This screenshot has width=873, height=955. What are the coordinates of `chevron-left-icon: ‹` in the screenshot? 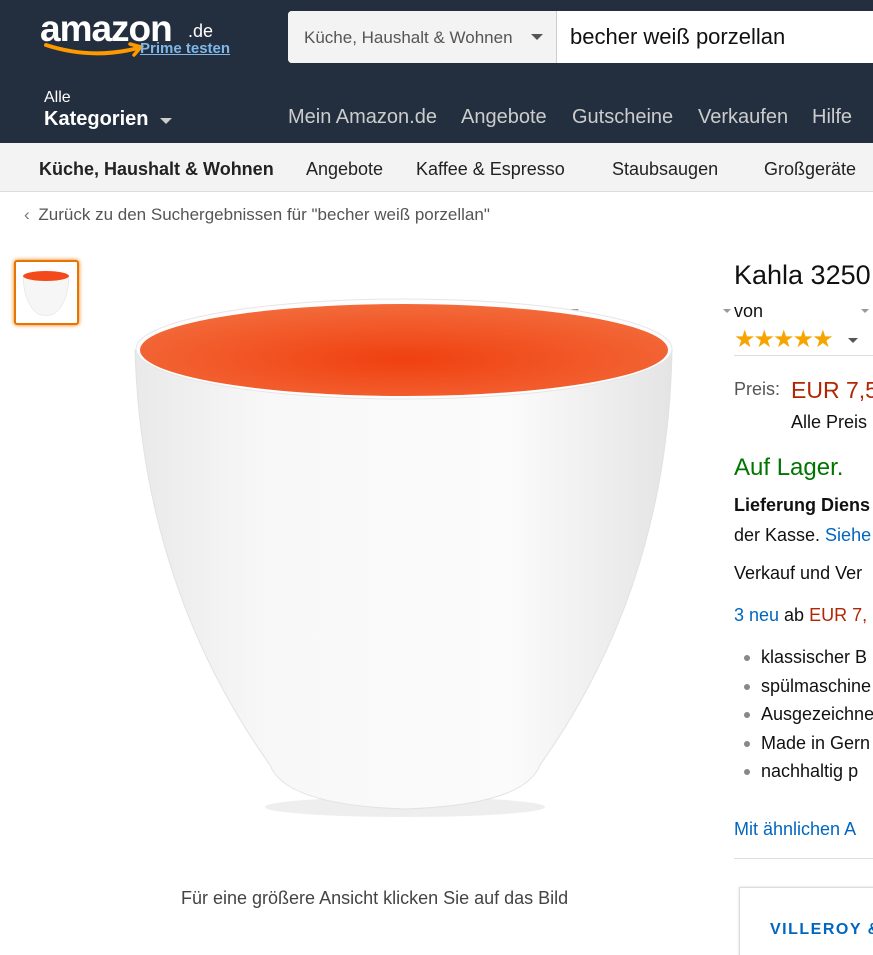 It's located at (27, 214).